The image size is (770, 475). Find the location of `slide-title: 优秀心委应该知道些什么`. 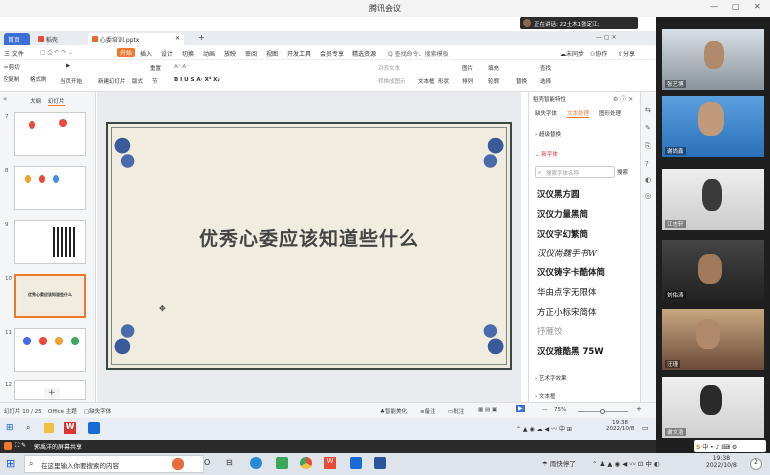

slide-title: 优秀心委应该知道些什么 is located at coordinates (309, 237).